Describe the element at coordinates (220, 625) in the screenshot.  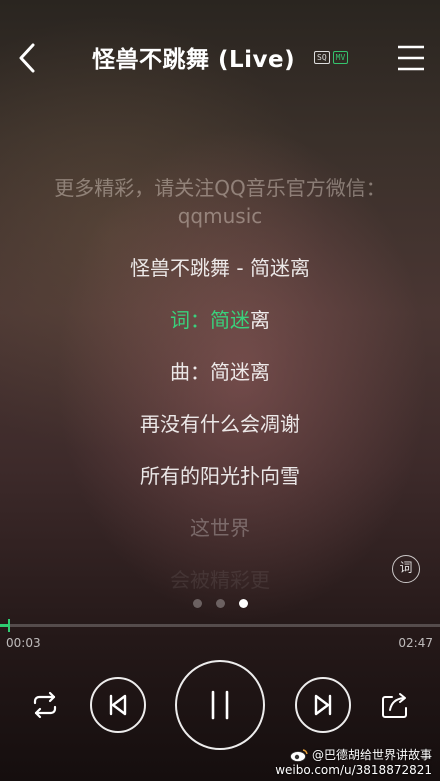
I see `progress-bar` at that location.